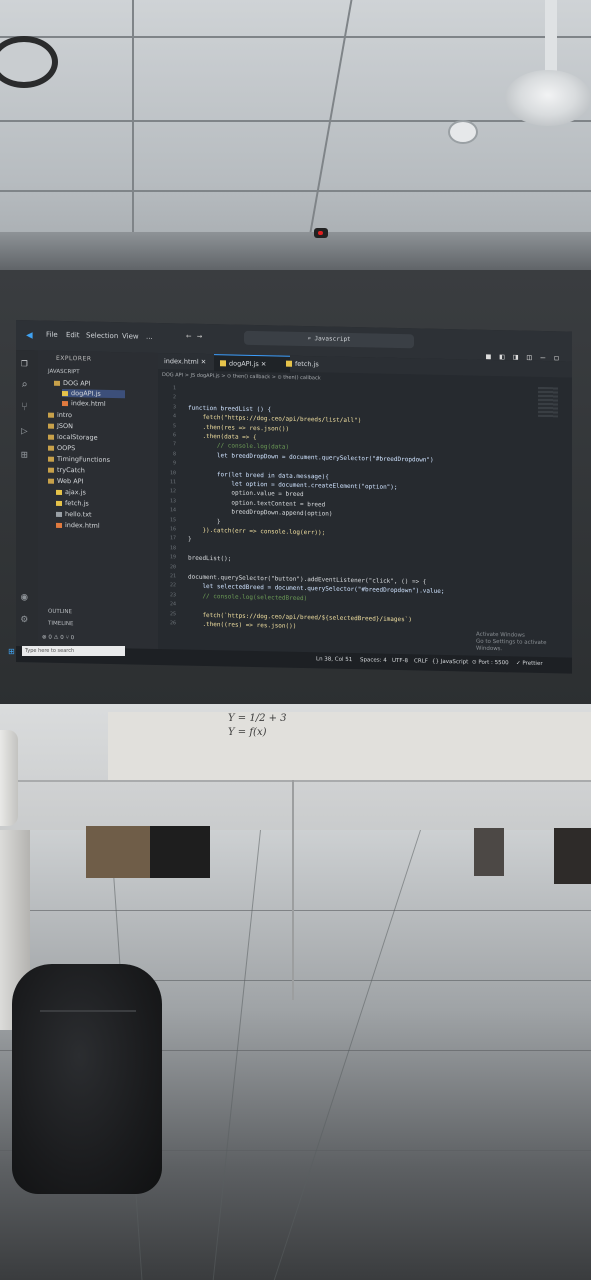  What do you see at coordinates (238, 427) in the screenshot?
I see `code-line: .then(res => res.json())` at bounding box center [238, 427].